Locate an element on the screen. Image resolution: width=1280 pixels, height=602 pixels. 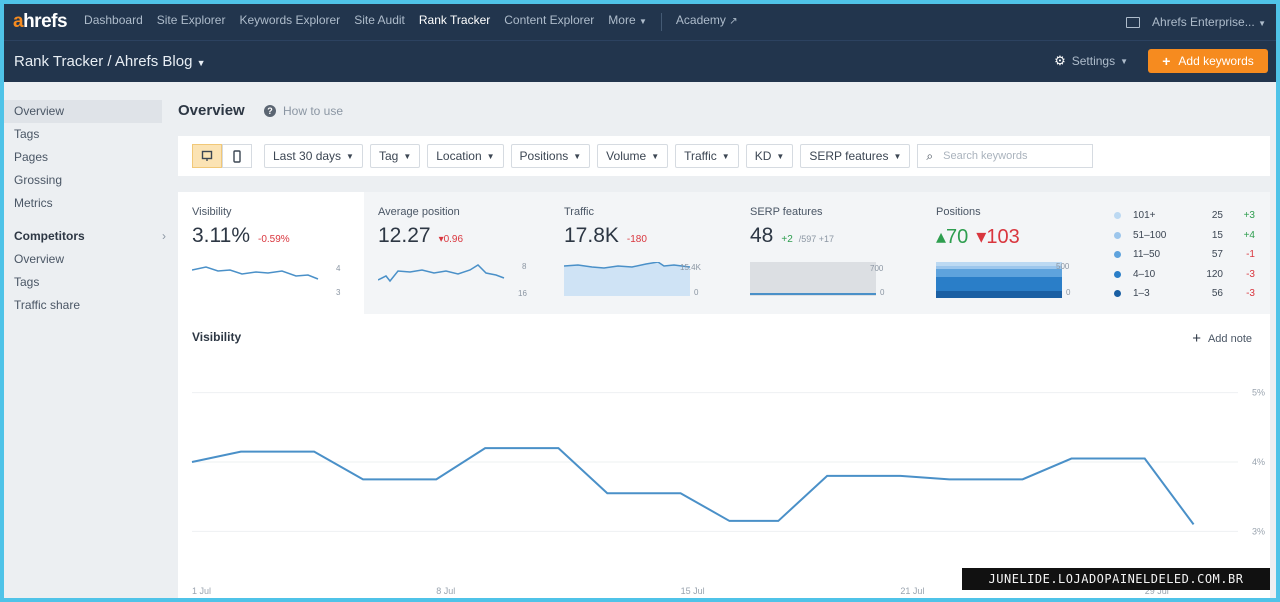
legend-count: 120 is located at coordinates (1214, 274).